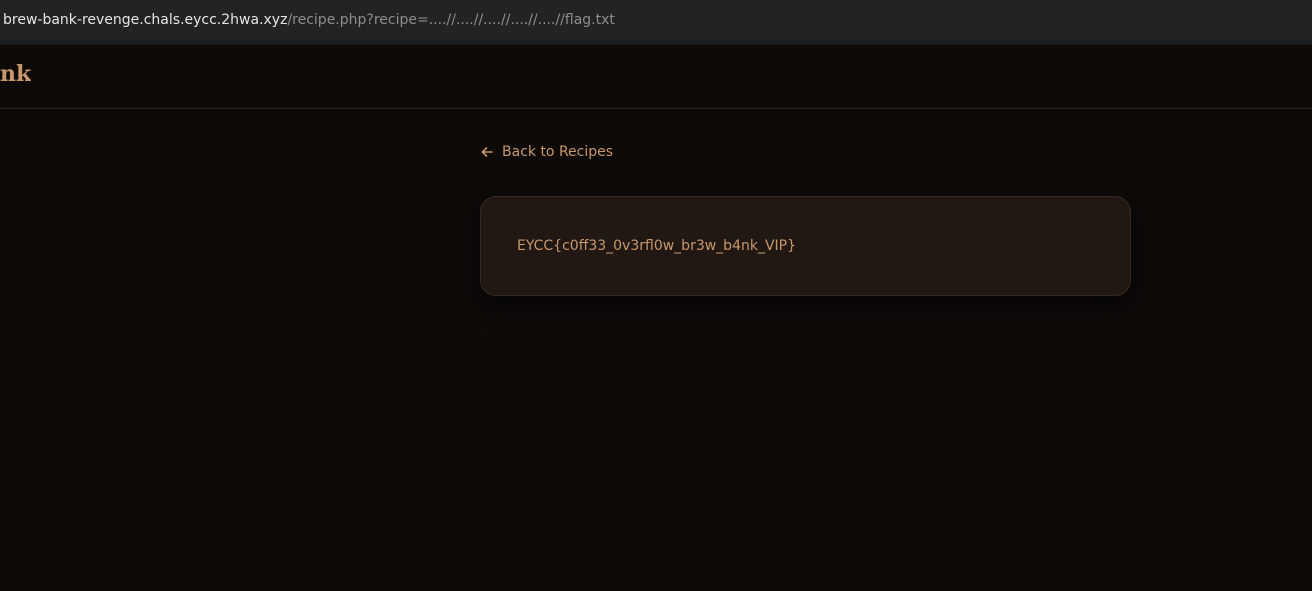 This screenshot has width=1312, height=591. I want to click on back-link-label: Back to Recipes, so click(558, 152).